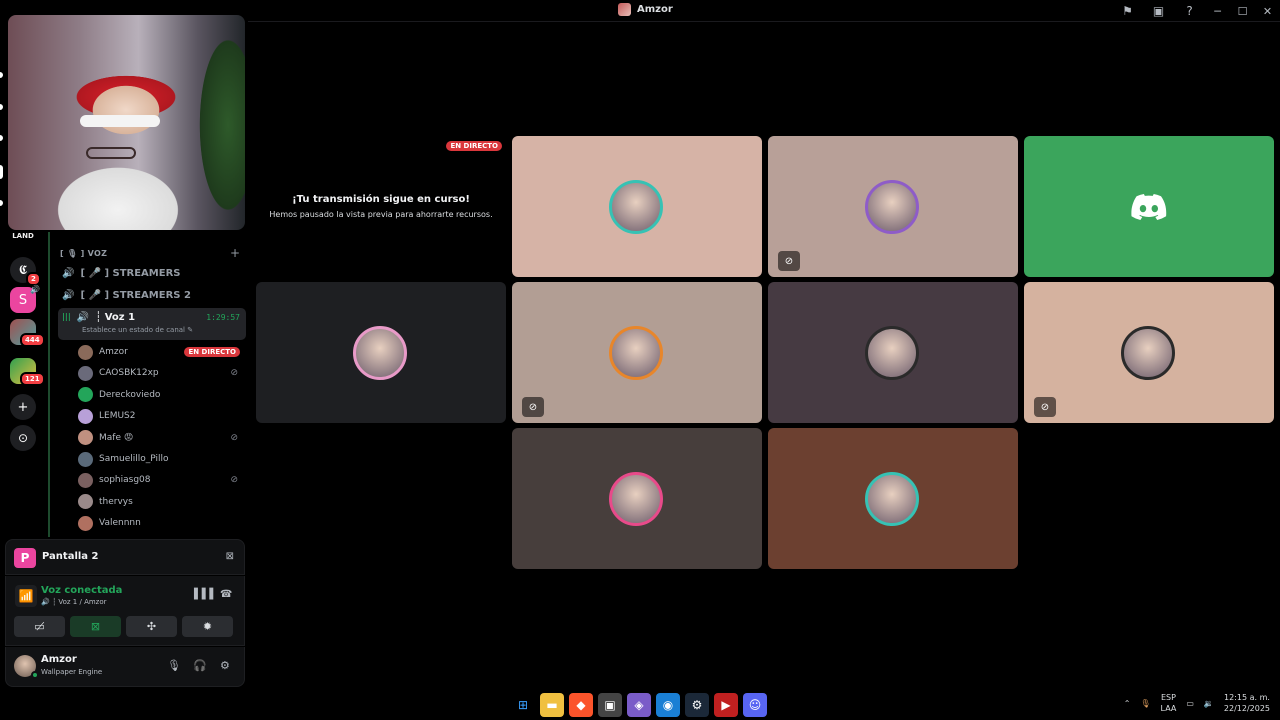  What do you see at coordinates (59, 659) in the screenshot?
I see `username: Amzor` at bounding box center [59, 659].